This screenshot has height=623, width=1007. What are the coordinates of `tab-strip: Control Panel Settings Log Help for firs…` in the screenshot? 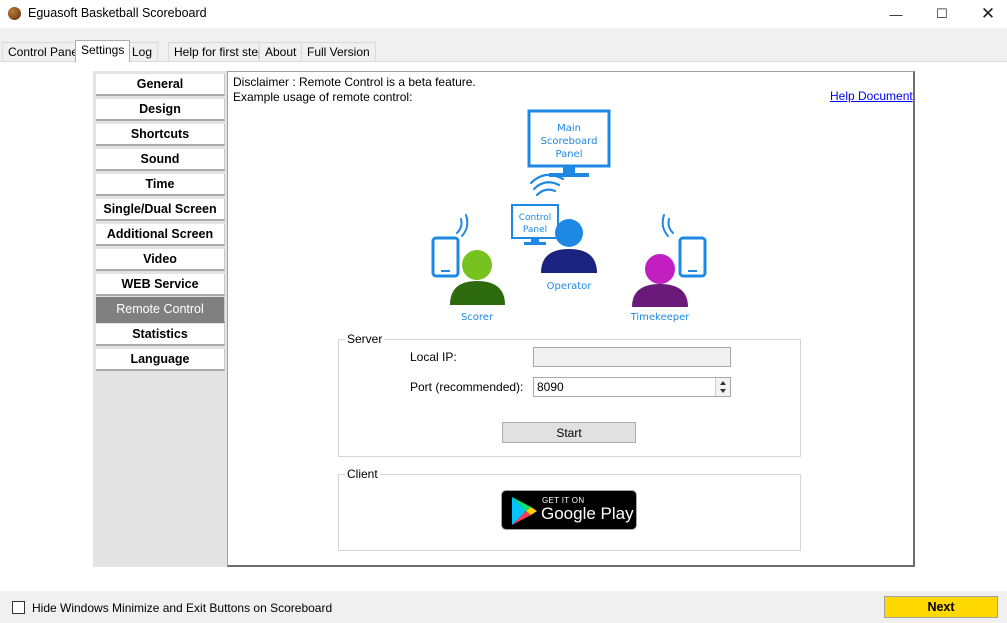 It's located at (503, 51).